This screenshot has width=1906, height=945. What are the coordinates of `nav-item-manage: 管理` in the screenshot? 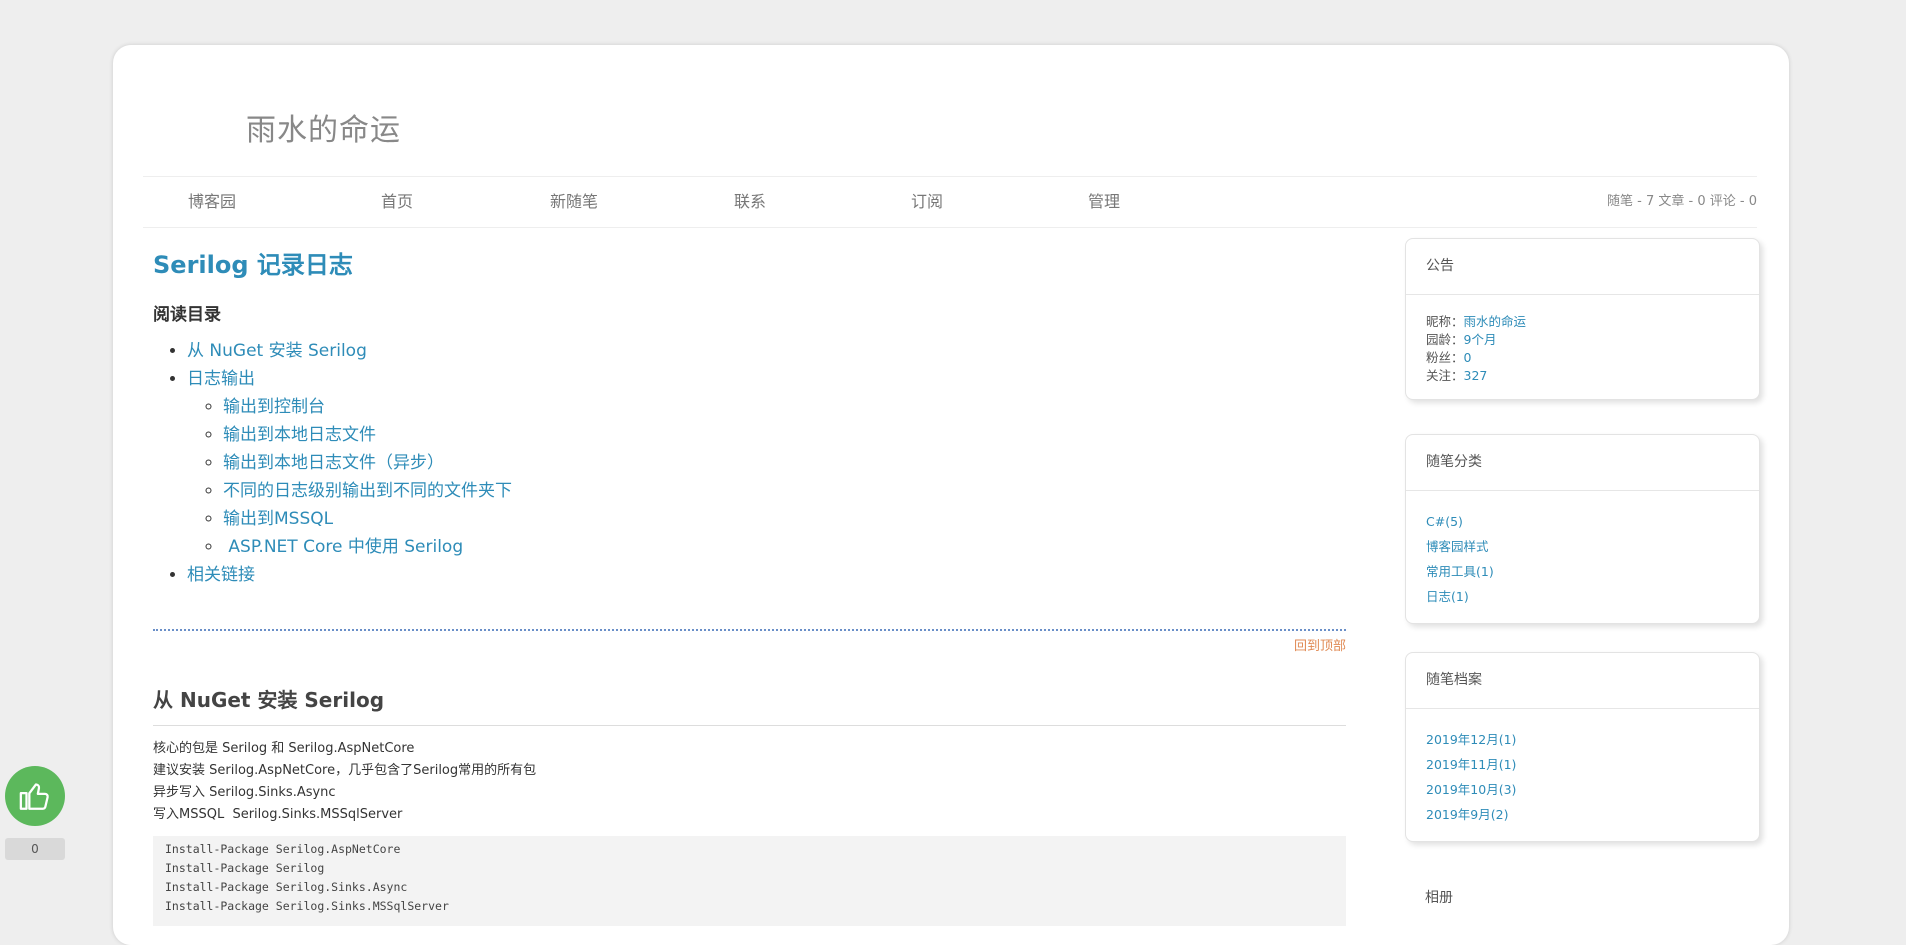 It's located at (1104, 202).